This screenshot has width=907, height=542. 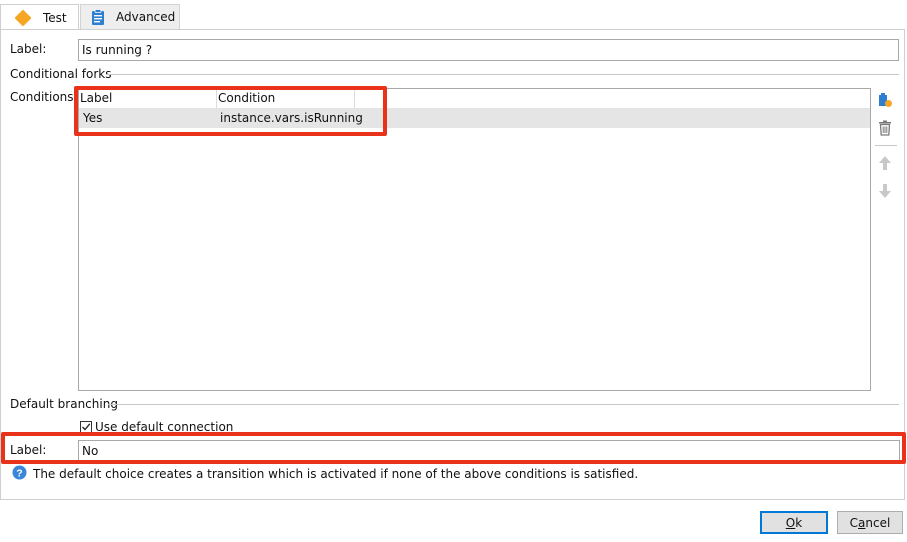 I want to click on highlight-box-conditions, so click(x=230, y=111).